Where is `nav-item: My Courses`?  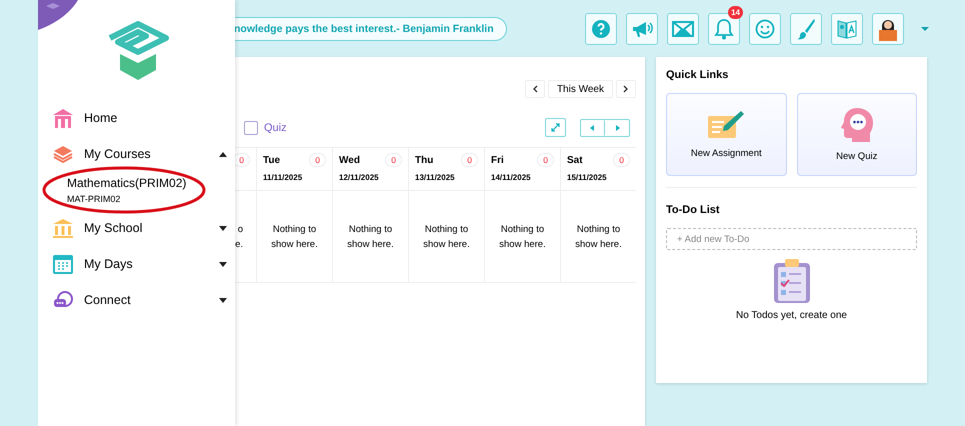 nav-item: My Courses is located at coordinates (136, 154).